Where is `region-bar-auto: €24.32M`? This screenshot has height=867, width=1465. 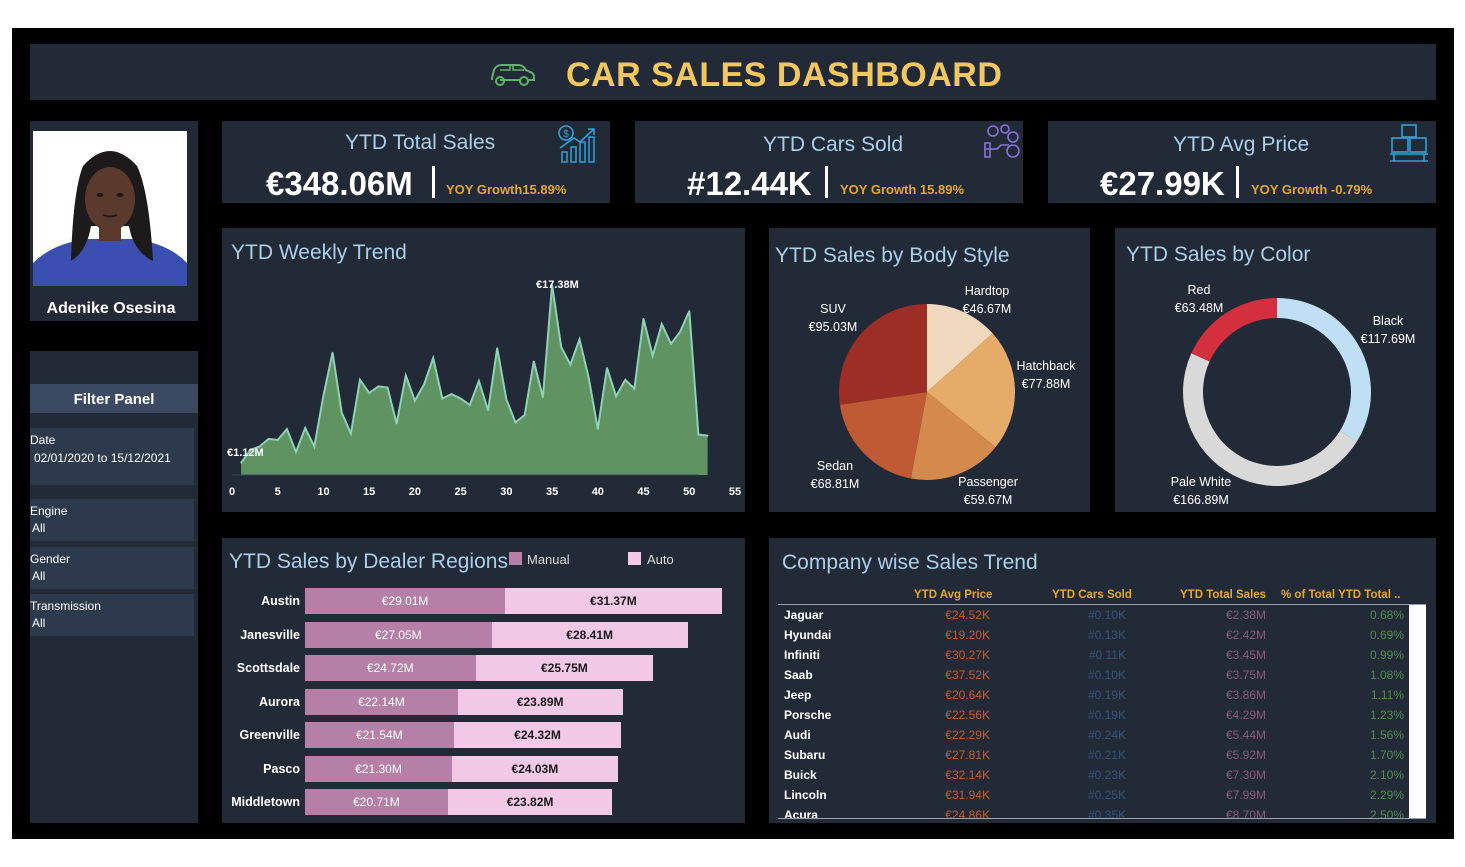
region-bar-auto: €24.32M is located at coordinates (537, 735).